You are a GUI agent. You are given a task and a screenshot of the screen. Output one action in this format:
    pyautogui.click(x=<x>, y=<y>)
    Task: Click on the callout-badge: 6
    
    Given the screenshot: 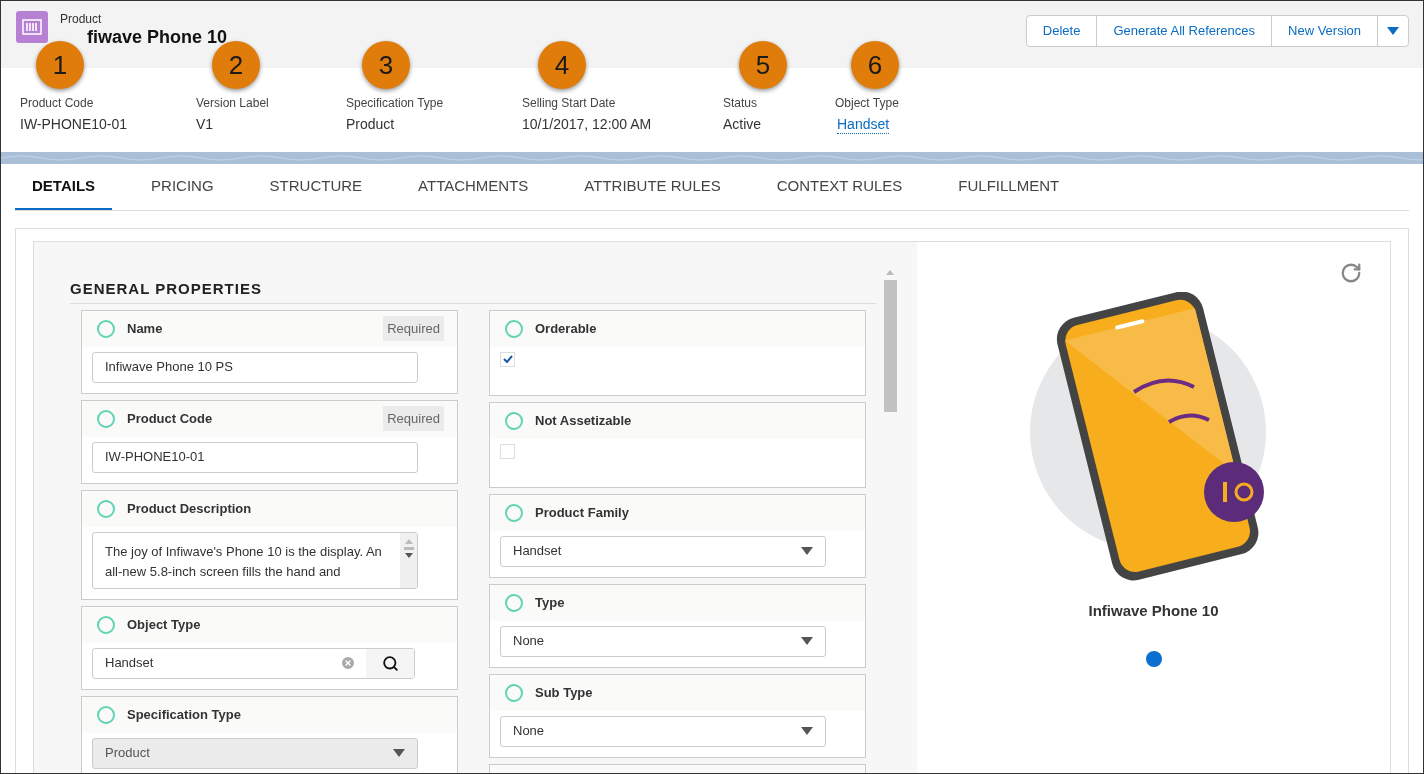 What is the action you would take?
    pyautogui.click(x=875, y=65)
    